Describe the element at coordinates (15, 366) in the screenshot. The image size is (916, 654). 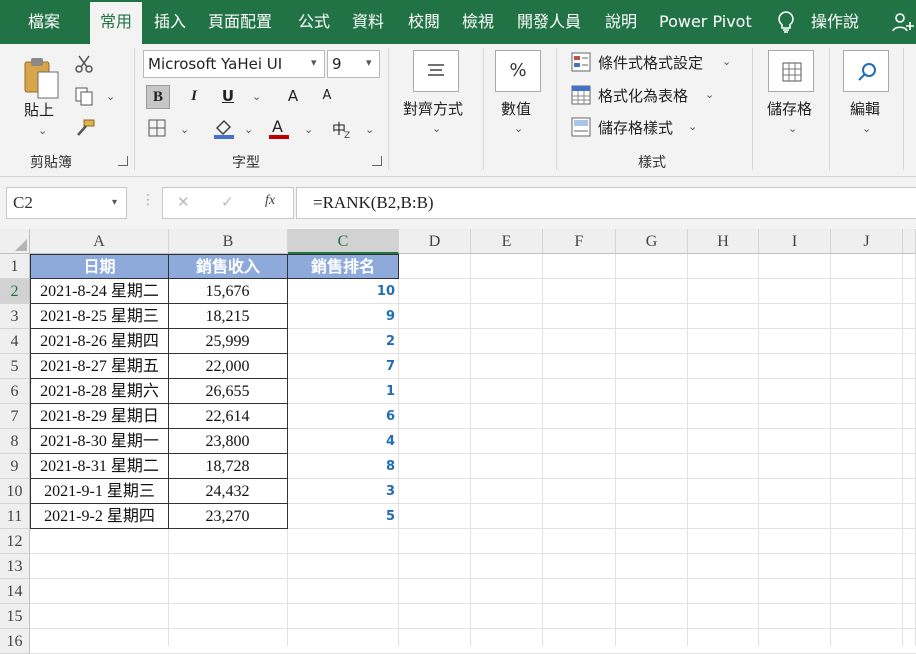
I see `row-header-5: 5` at that location.